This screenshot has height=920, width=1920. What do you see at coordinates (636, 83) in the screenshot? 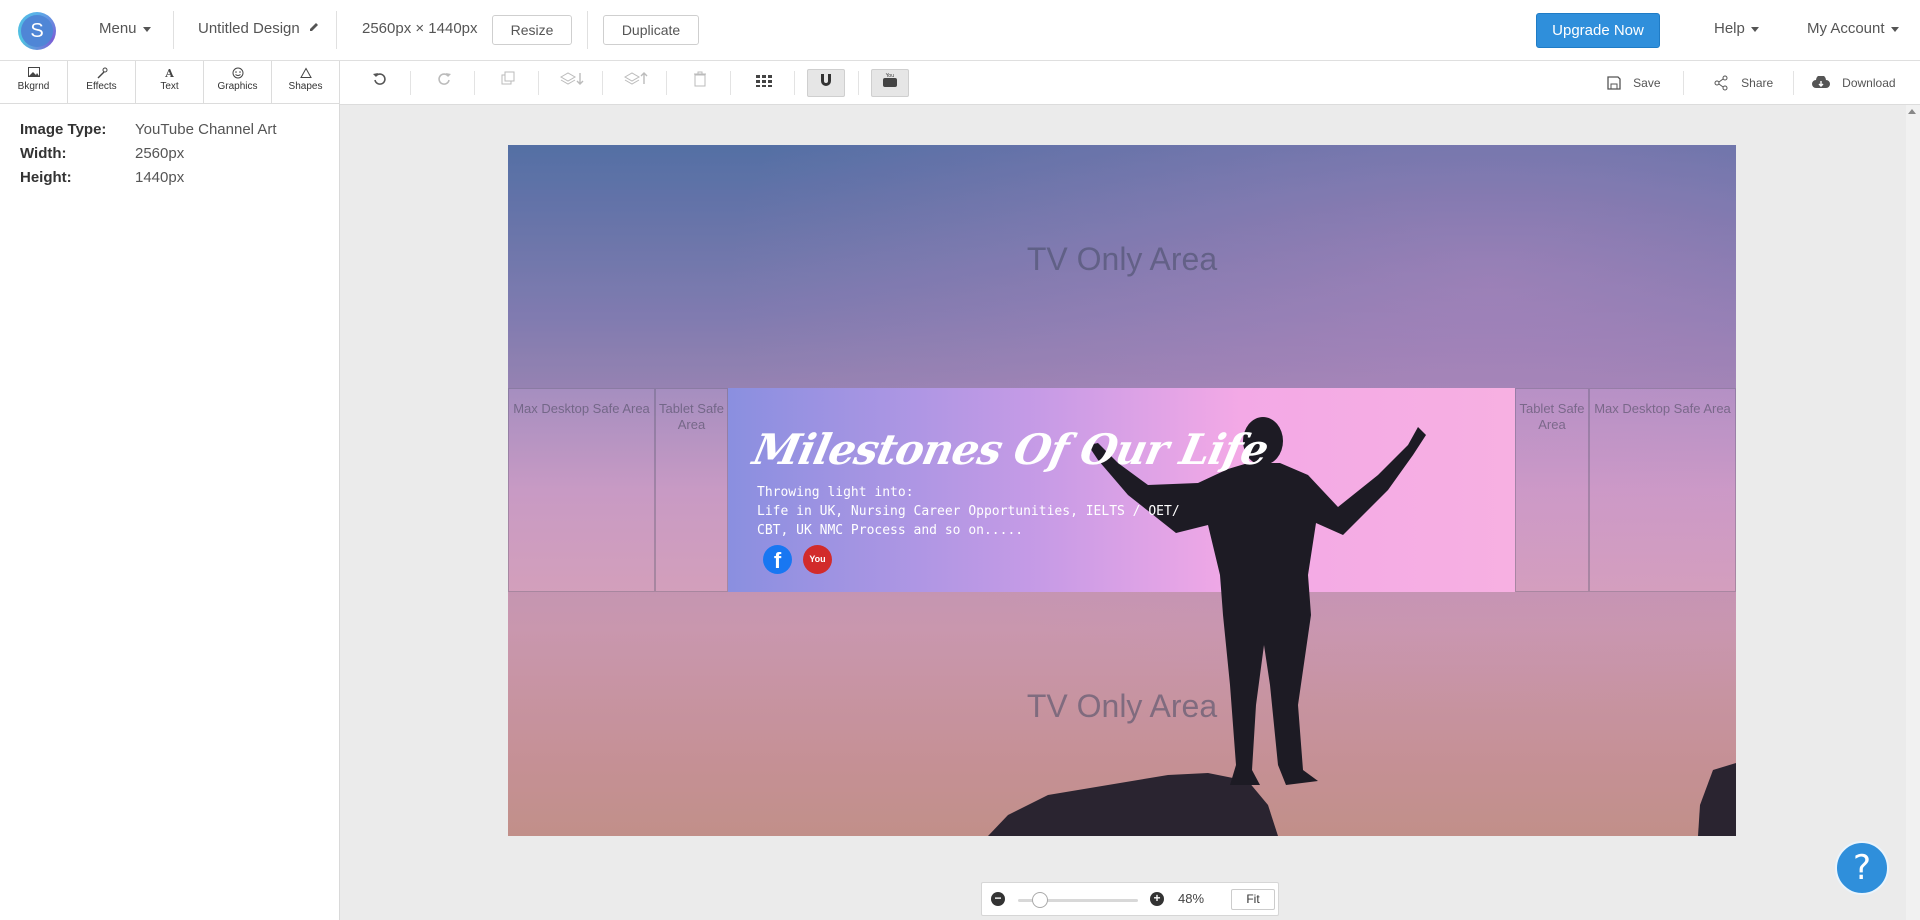
I see `bring-forward-icon` at bounding box center [636, 83].